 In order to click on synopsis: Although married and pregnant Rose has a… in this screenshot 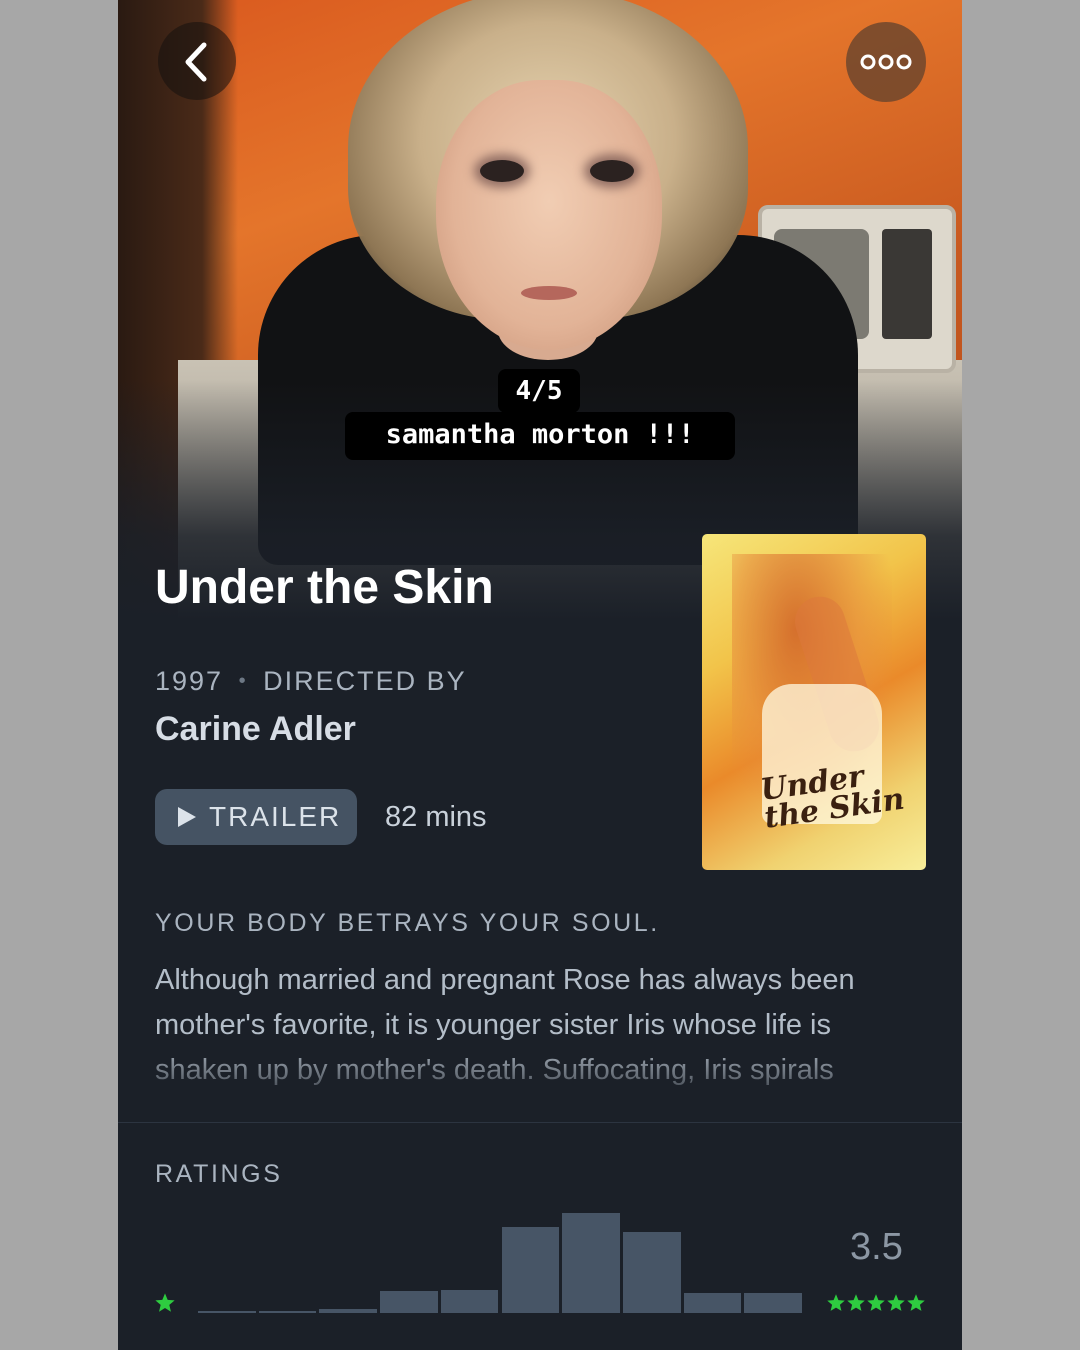, I will do `click(540, 1025)`.